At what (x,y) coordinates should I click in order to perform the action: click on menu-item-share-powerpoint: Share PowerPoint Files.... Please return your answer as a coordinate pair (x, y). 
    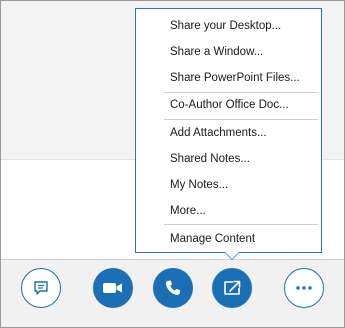
    Looking at the image, I should click on (235, 78).